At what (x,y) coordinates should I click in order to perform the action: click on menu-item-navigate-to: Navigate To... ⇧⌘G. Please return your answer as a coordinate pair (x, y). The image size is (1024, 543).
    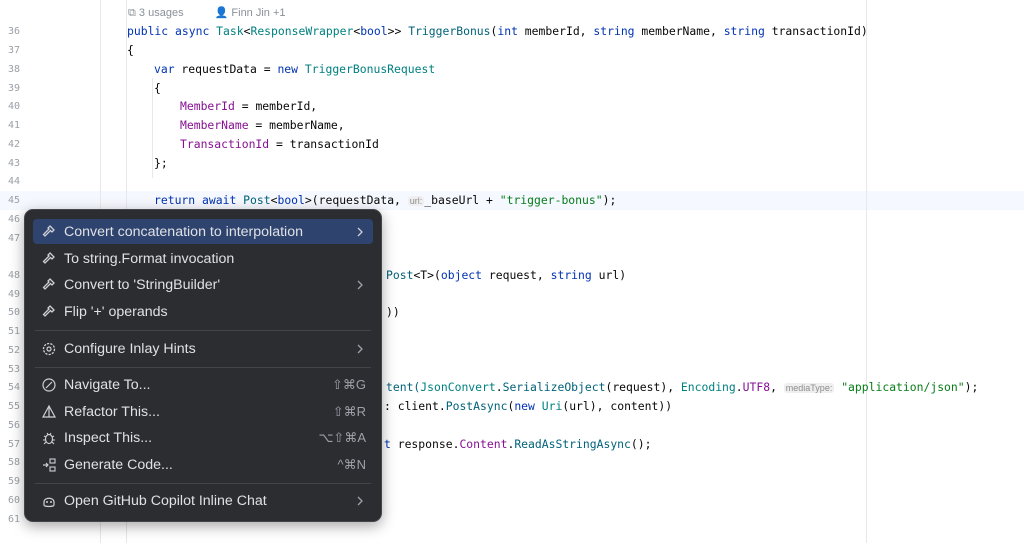
    Looking at the image, I should click on (203, 384).